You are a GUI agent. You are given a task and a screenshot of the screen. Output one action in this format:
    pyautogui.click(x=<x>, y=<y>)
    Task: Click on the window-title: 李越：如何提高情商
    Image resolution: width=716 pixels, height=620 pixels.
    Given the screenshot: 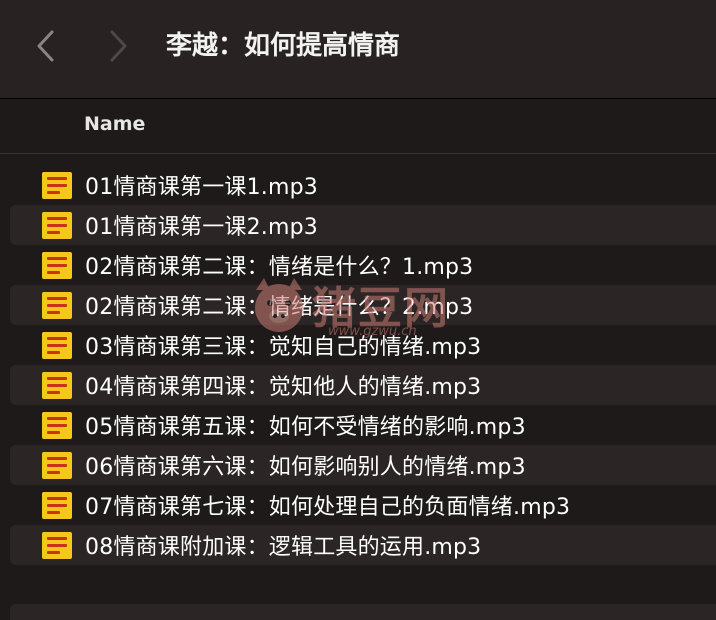 What is the action you would take?
    pyautogui.click(x=283, y=46)
    